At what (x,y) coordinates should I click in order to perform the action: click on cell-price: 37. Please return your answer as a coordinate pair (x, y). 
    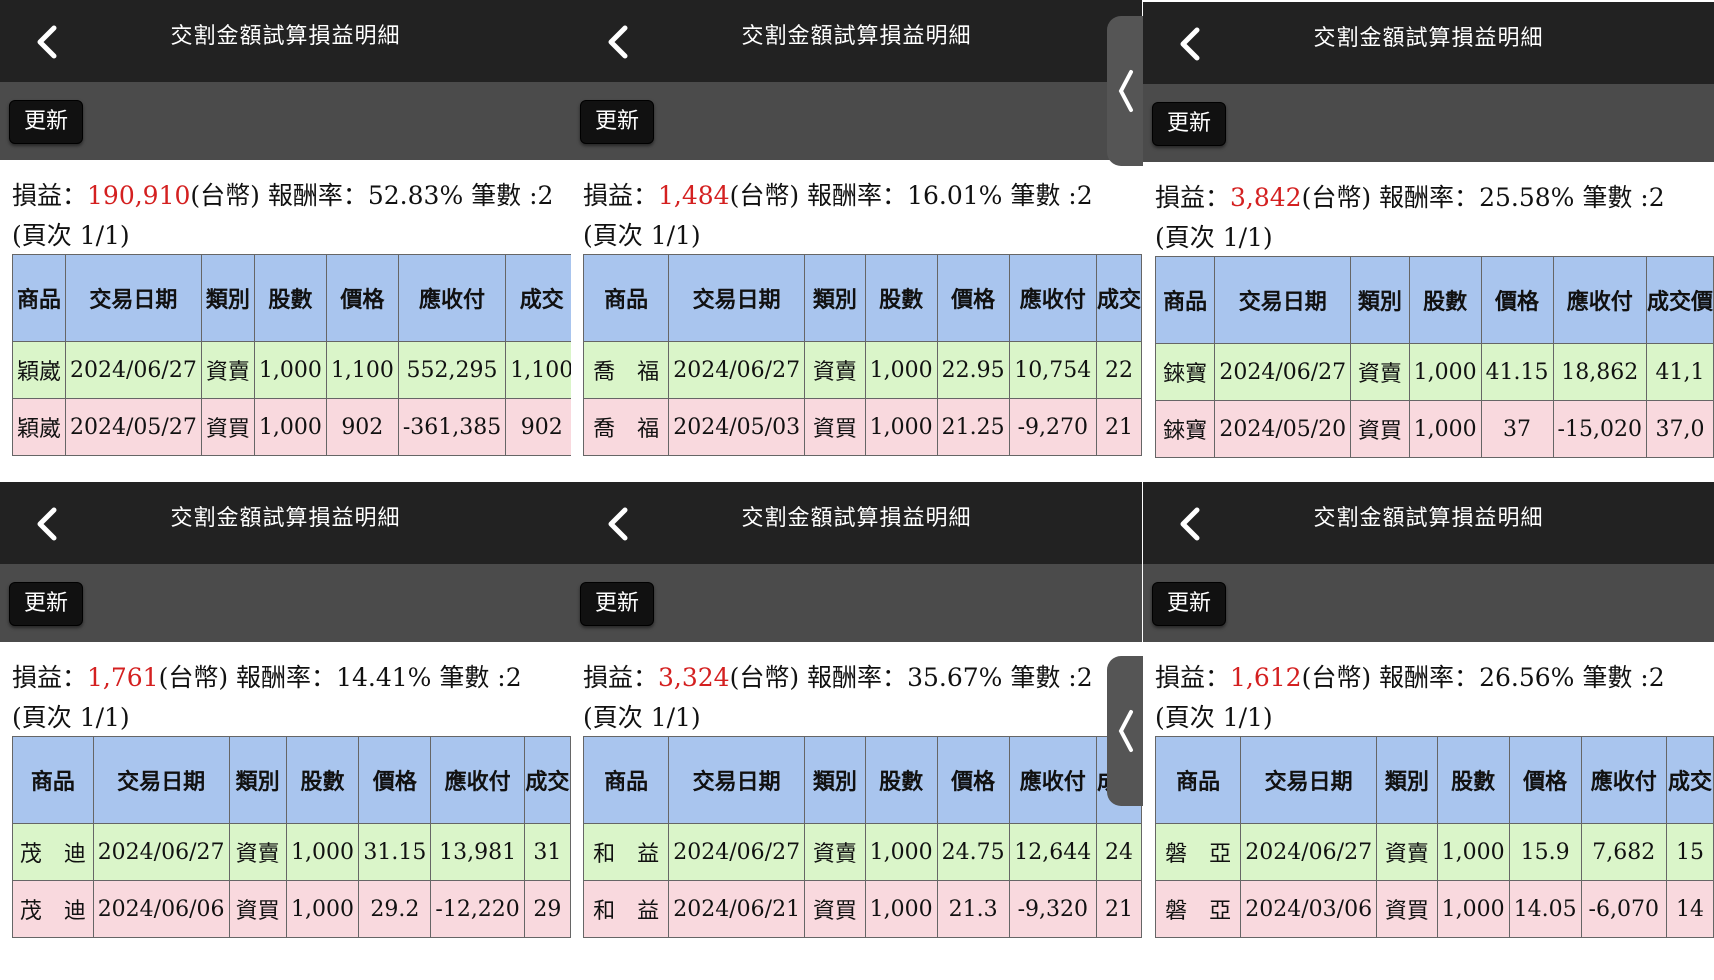
    Looking at the image, I should click on (1517, 429).